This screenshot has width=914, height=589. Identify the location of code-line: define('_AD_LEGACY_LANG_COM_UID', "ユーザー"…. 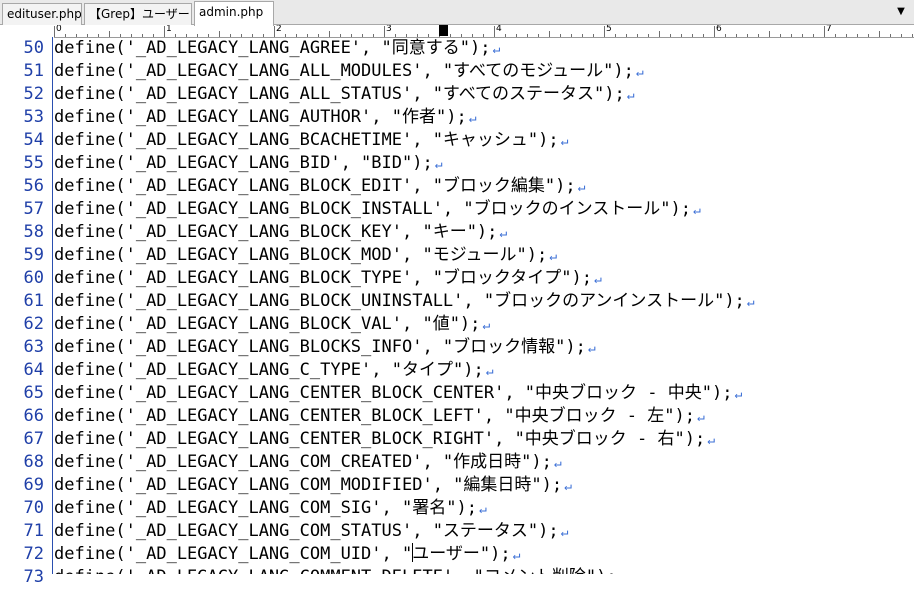
(287, 554).